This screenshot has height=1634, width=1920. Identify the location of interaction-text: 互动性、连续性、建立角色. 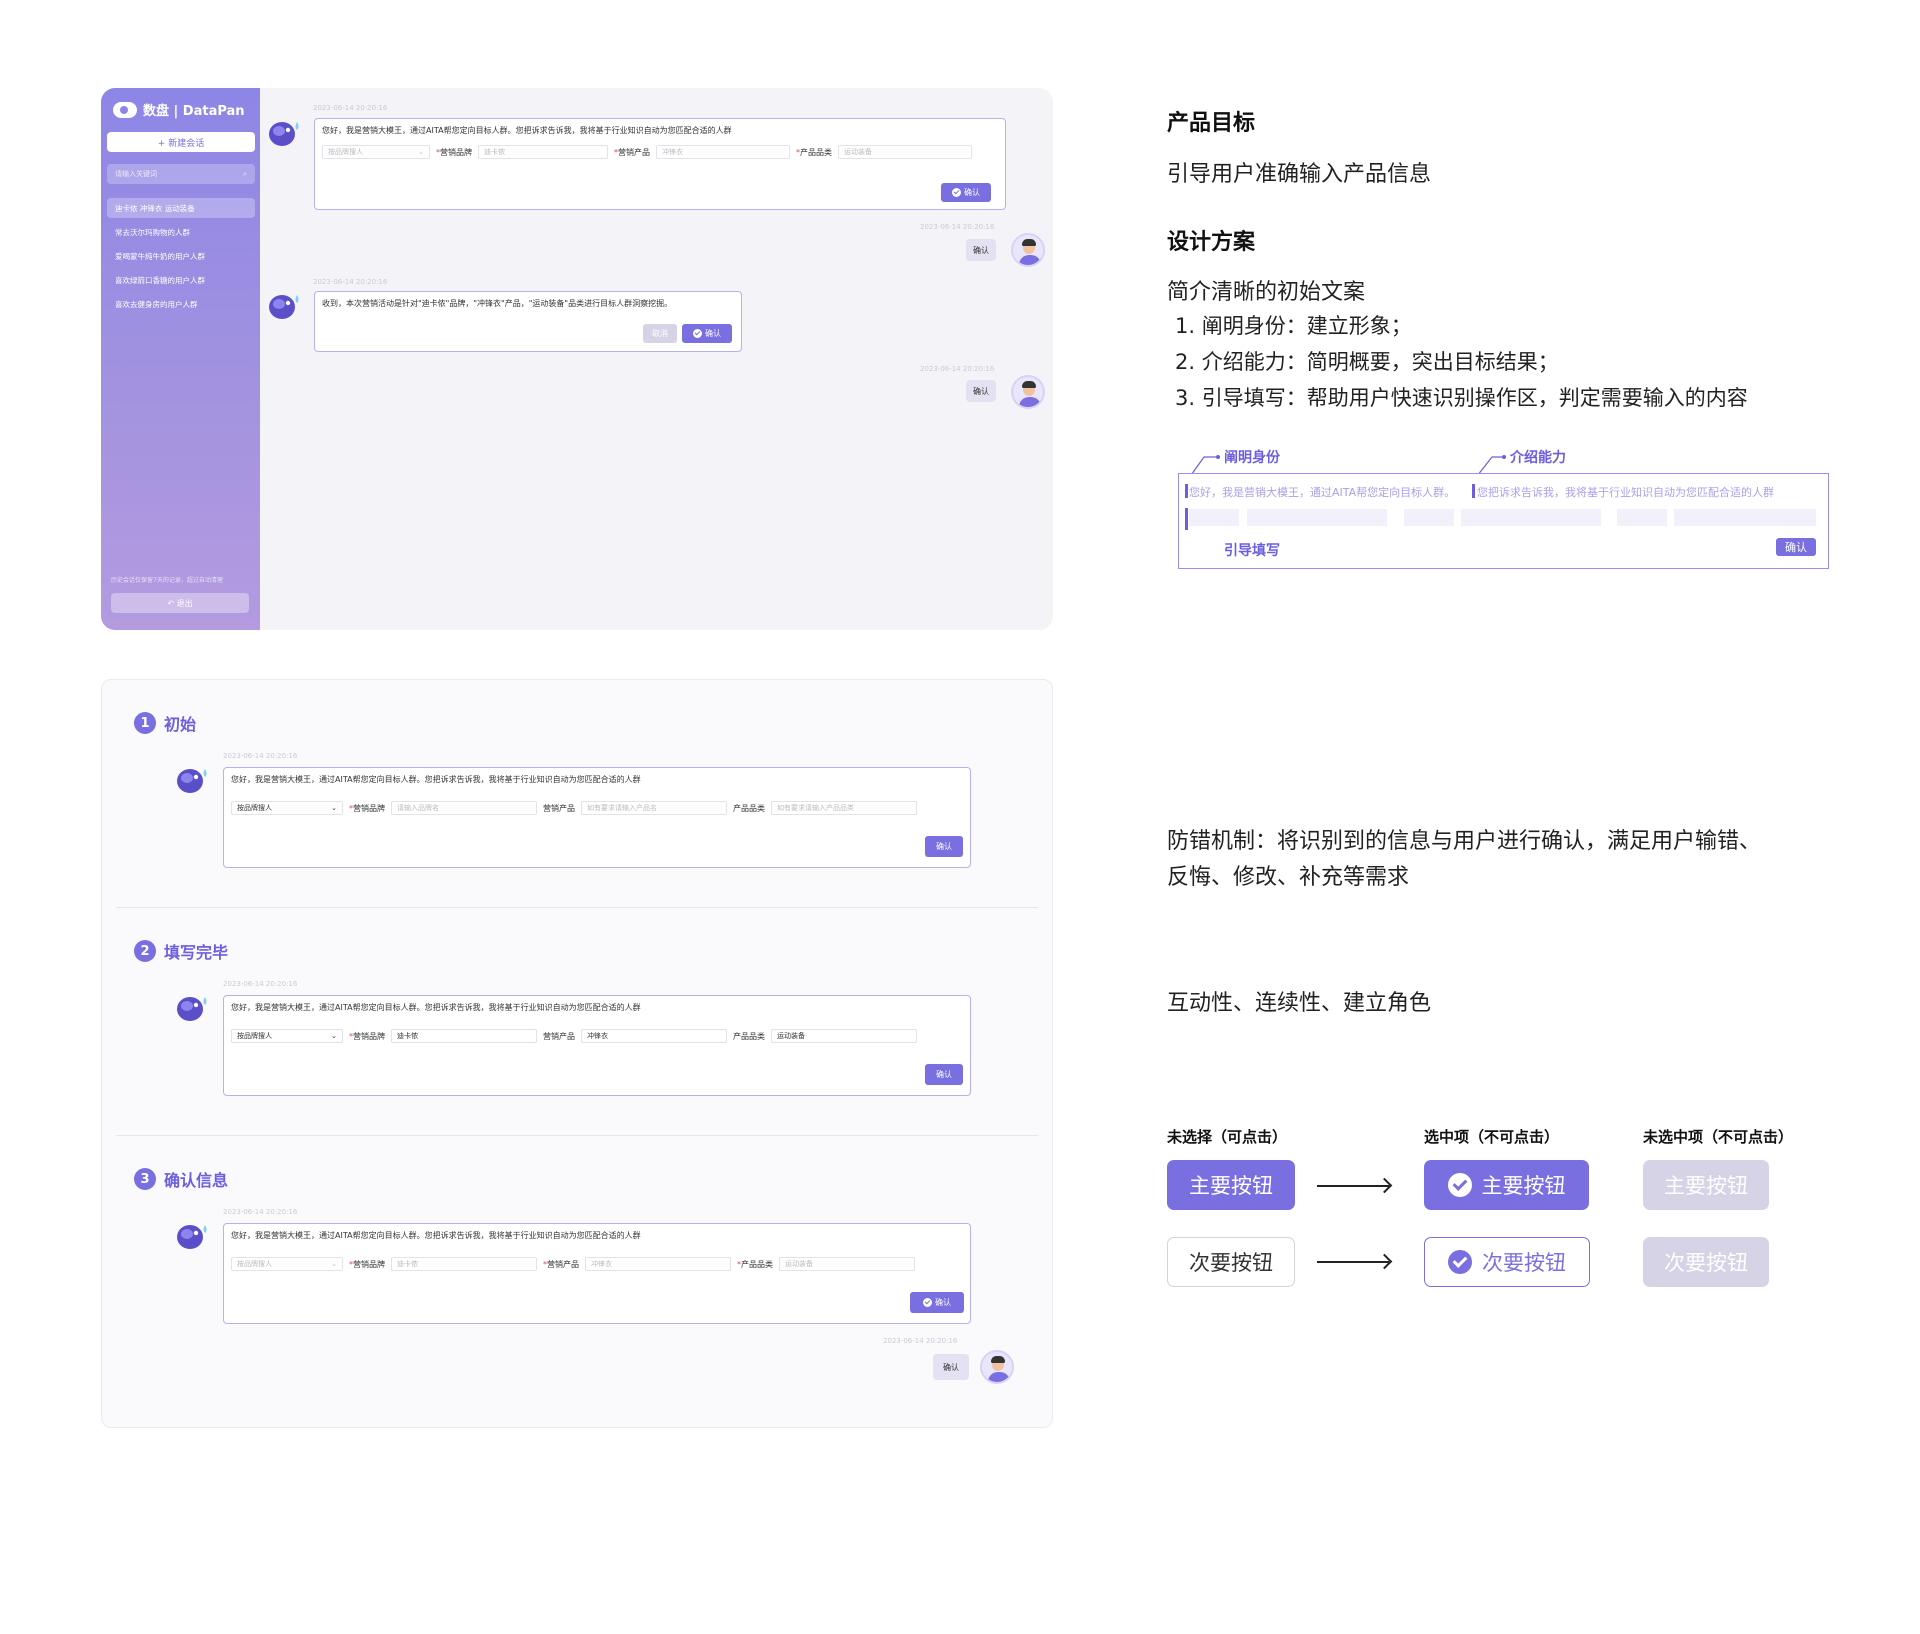
(1299, 1003).